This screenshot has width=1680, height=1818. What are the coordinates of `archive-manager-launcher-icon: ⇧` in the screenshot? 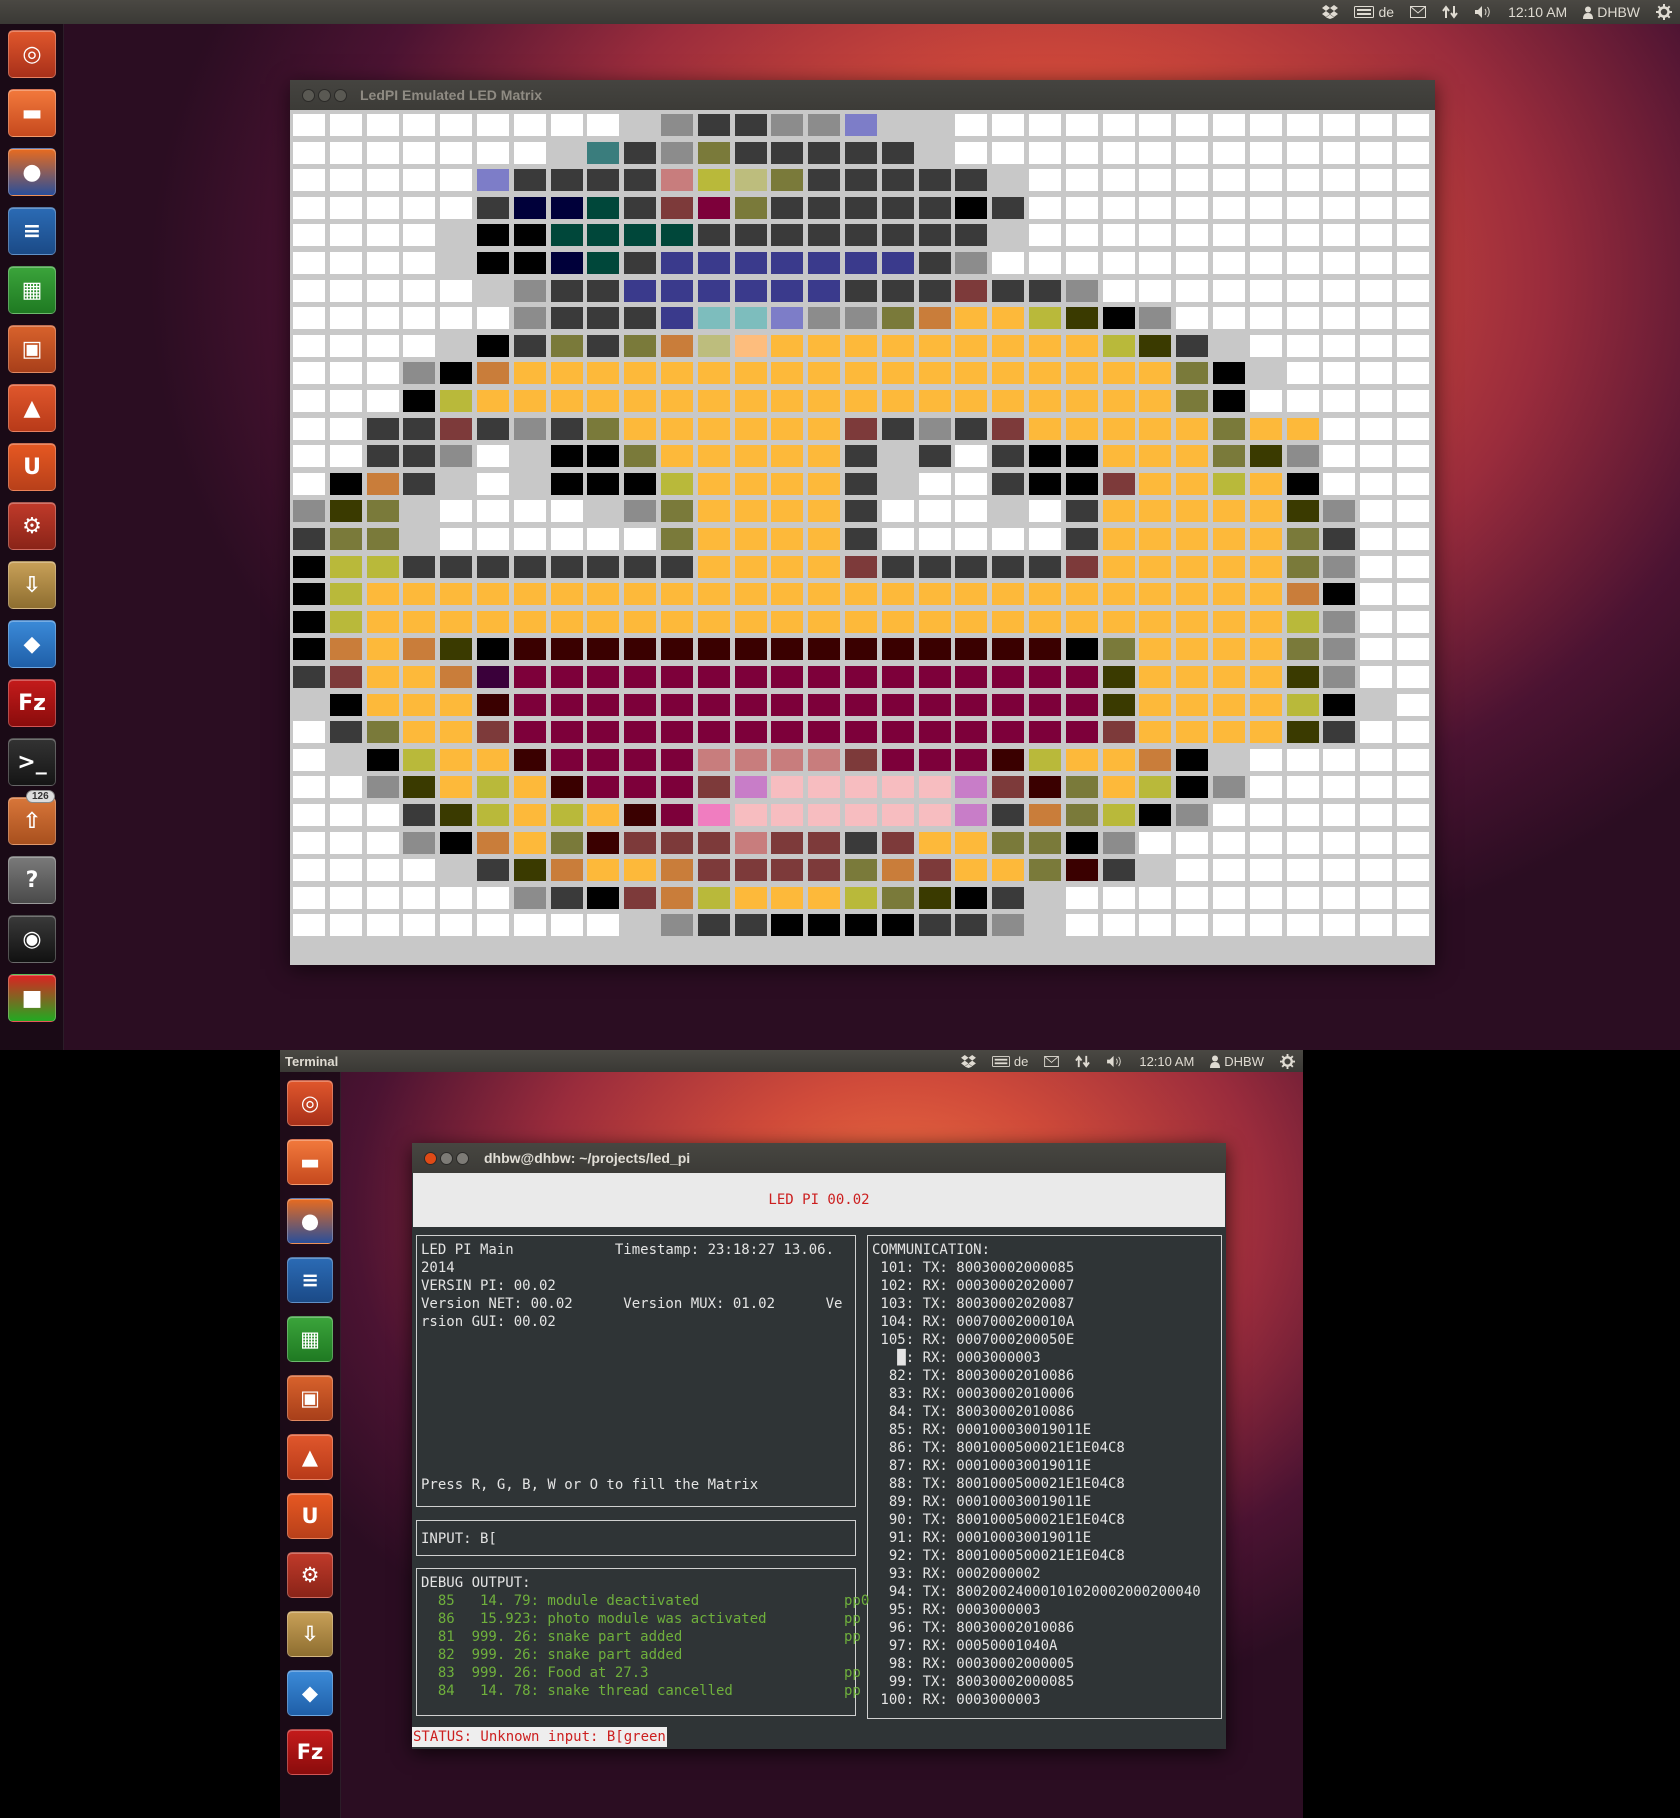 It's located at (32, 821).